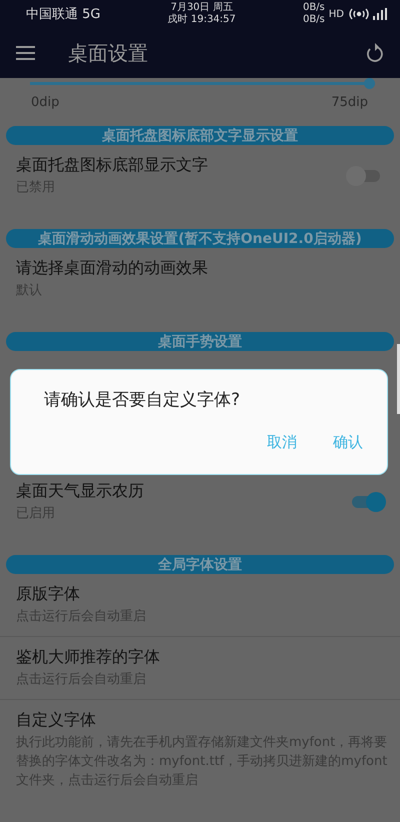 The height and width of the screenshot is (822, 400). What do you see at coordinates (398, 379) in the screenshot?
I see `scrollbar` at bounding box center [398, 379].